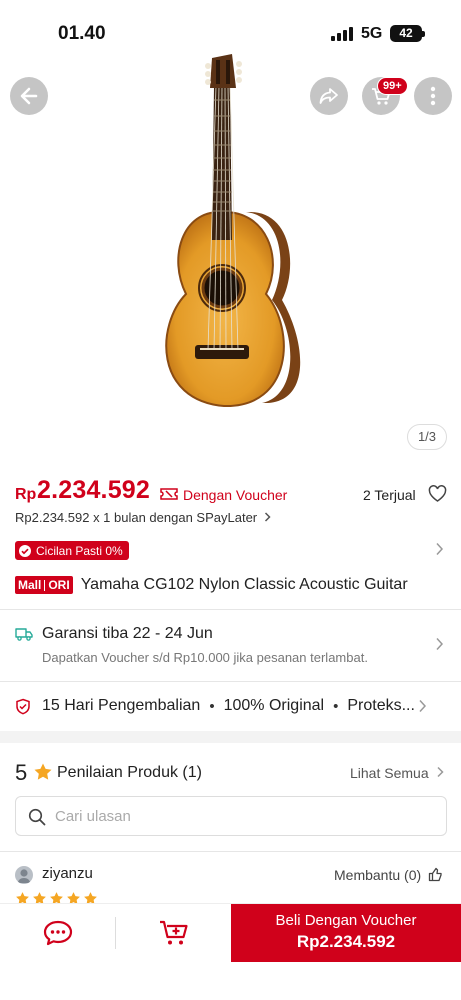 This screenshot has height=1000, width=461. I want to click on reviews-title: Penilaian Produk (1), so click(129, 773).